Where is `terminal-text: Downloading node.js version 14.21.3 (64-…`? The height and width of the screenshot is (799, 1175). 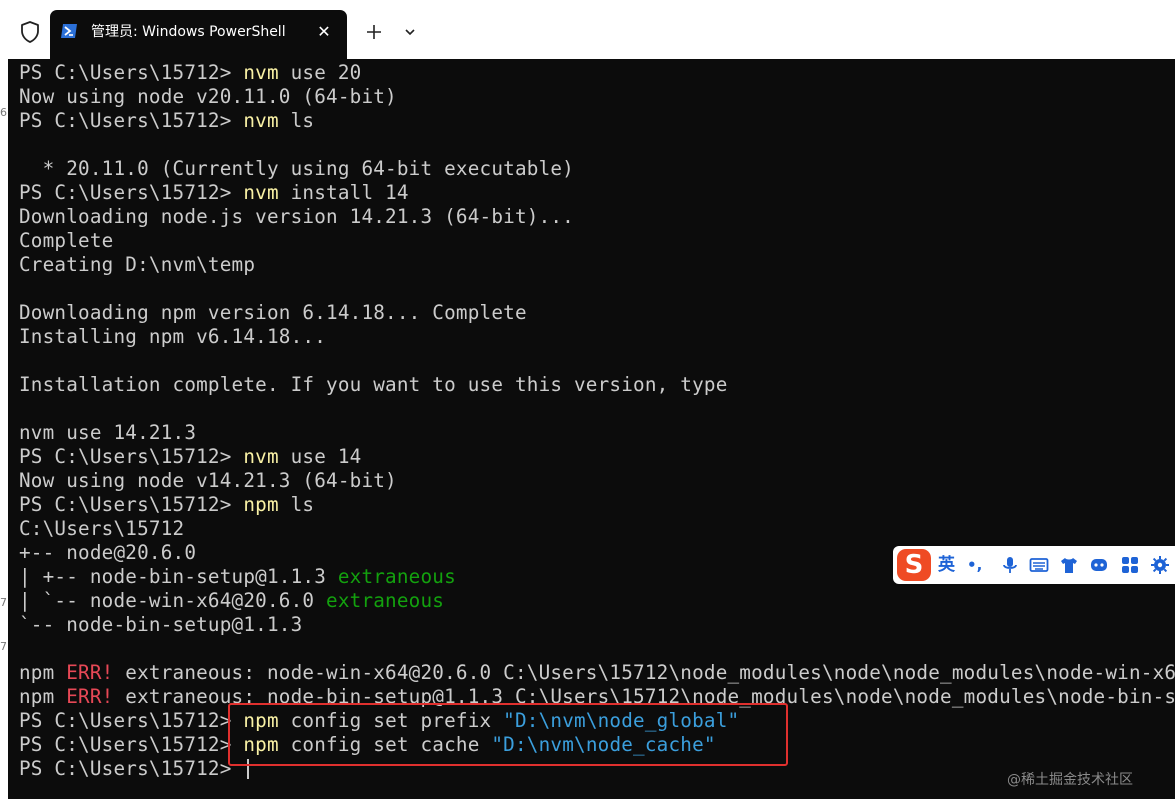
terminal-text: Downloading node.js version 14.21.3 (64-… is located at coordinates (296, 216).